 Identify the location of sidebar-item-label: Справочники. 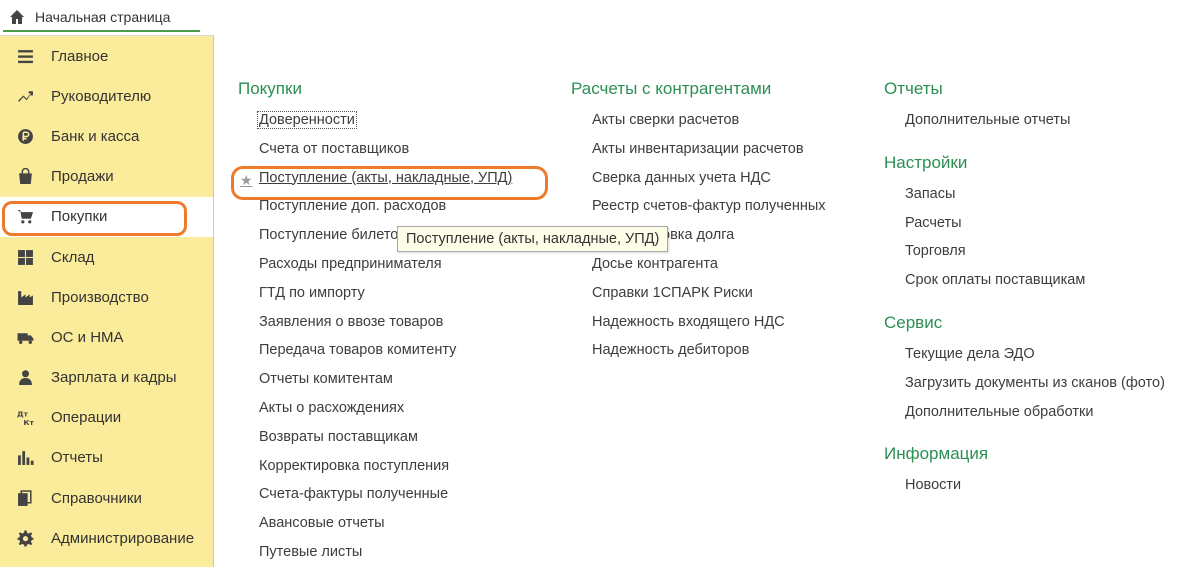
(96, 498).